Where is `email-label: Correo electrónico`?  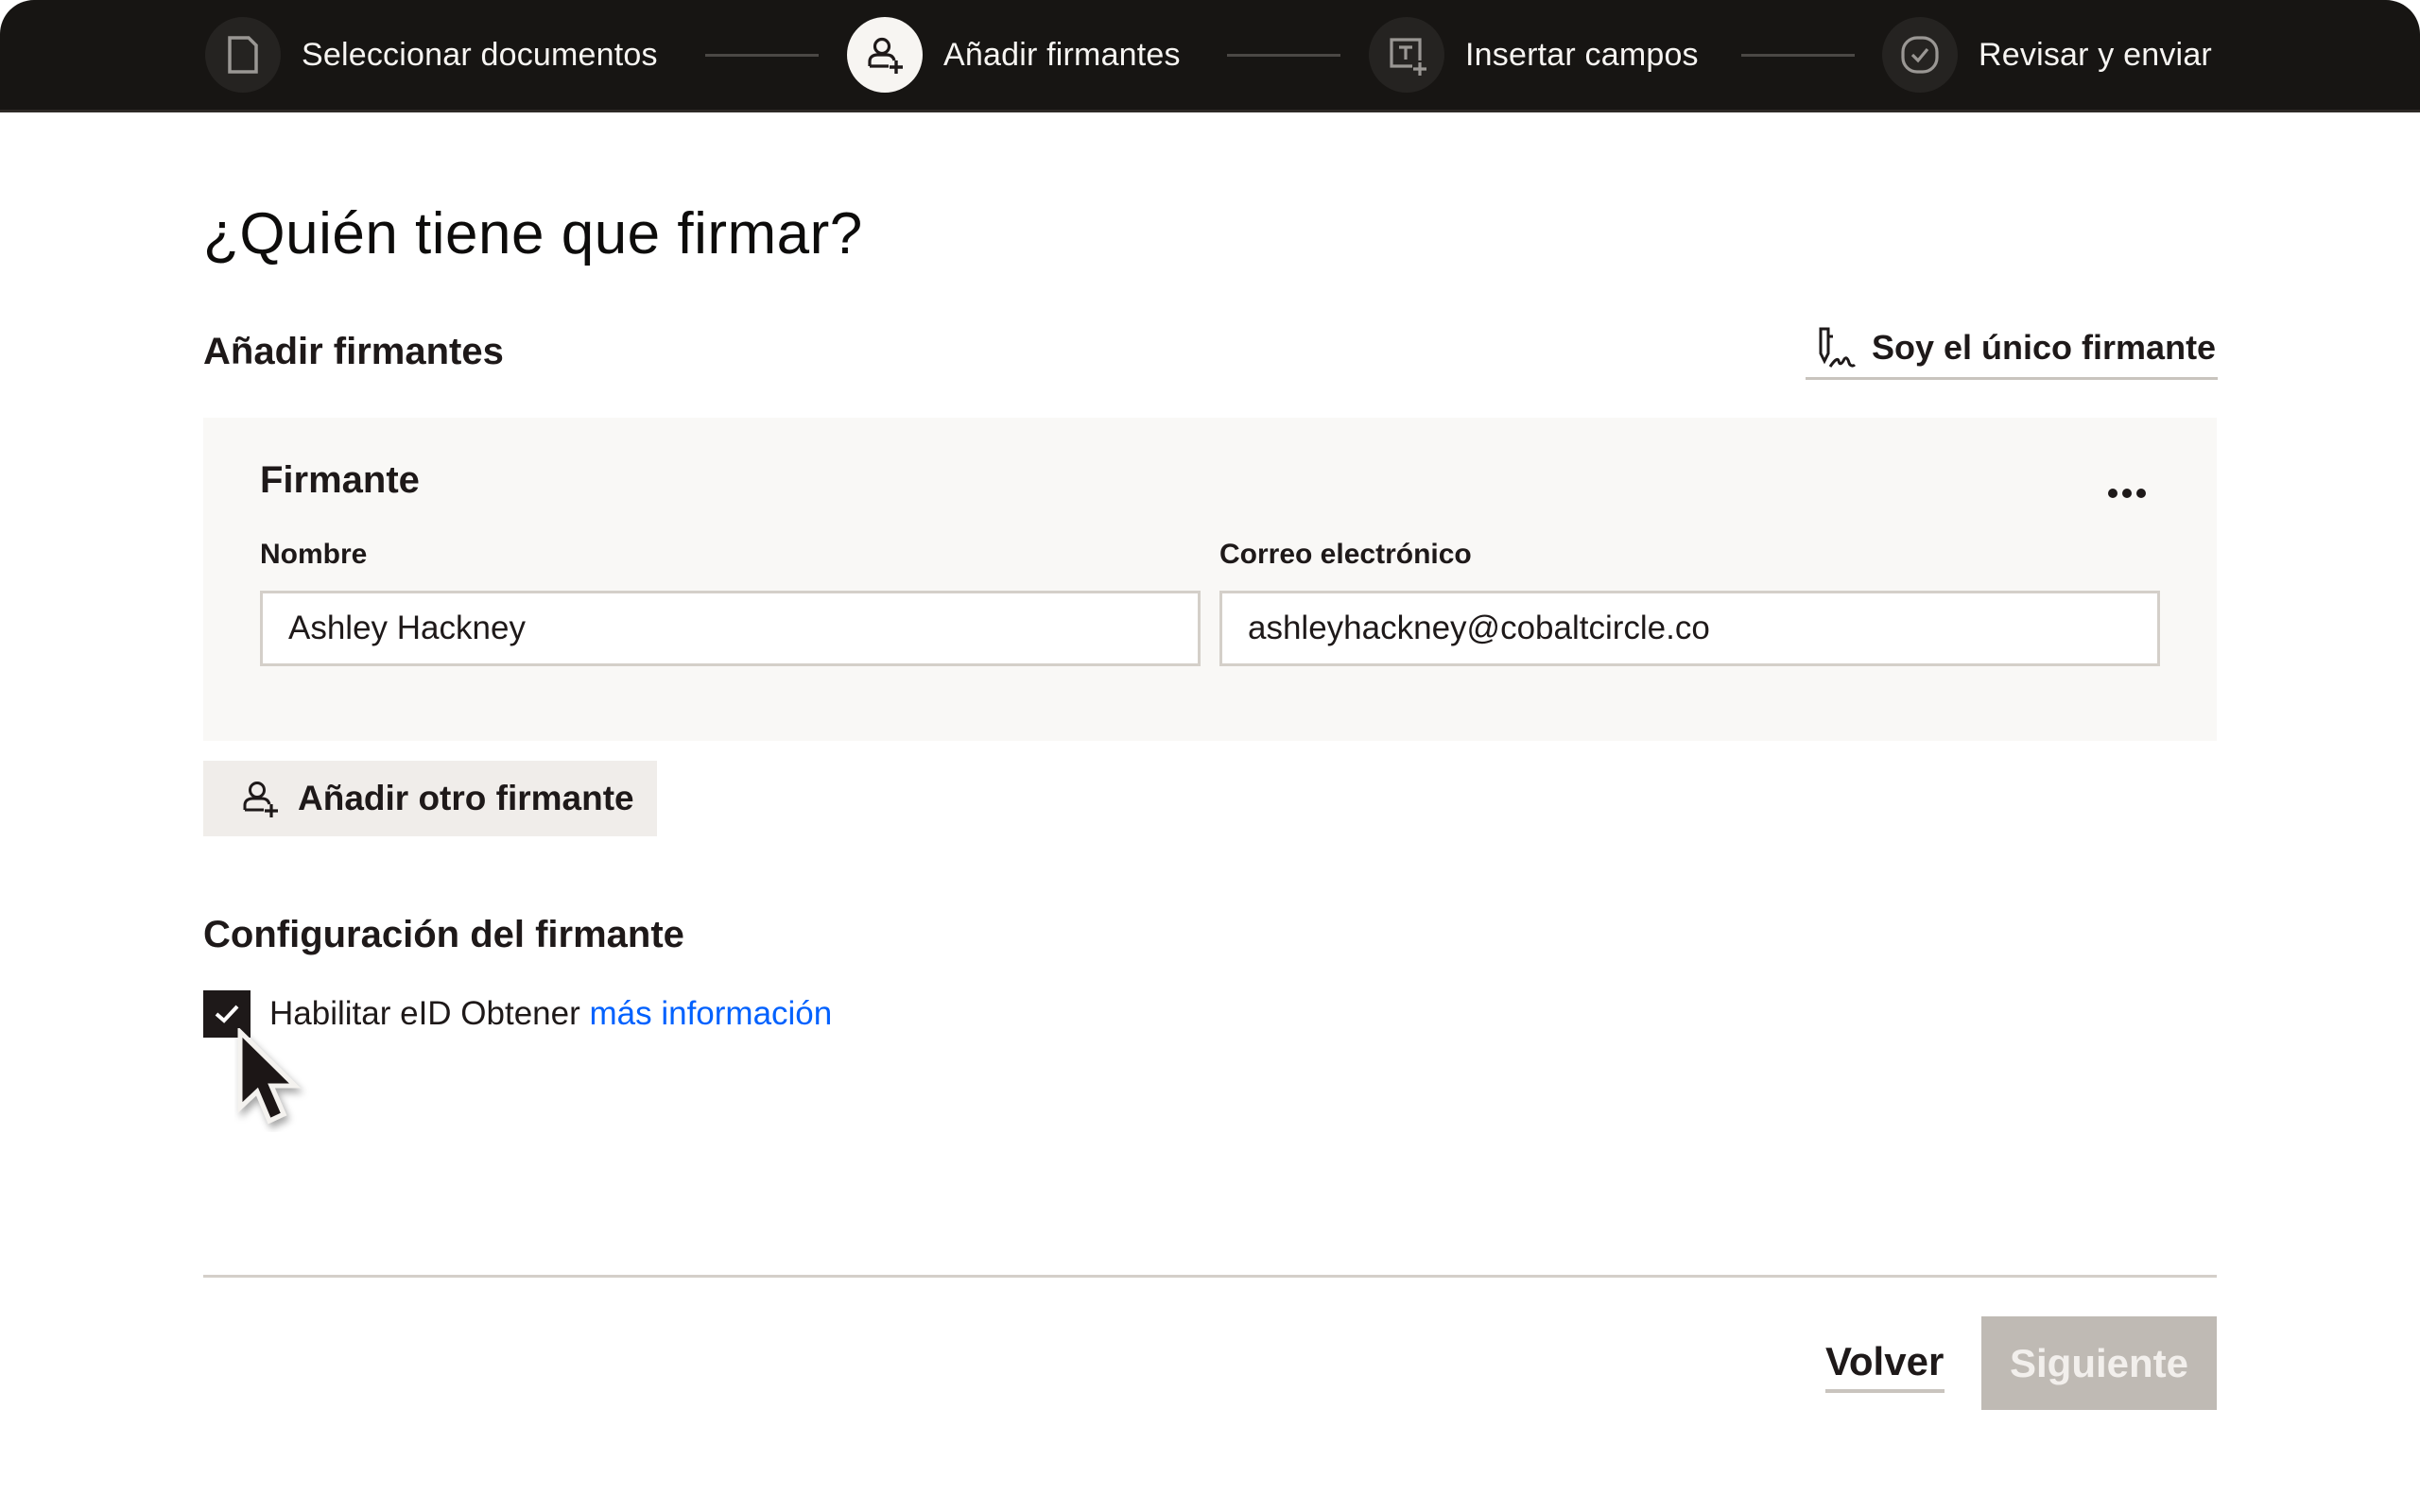
email-label: Correo electrónico is located at coordinates (1345, 554).